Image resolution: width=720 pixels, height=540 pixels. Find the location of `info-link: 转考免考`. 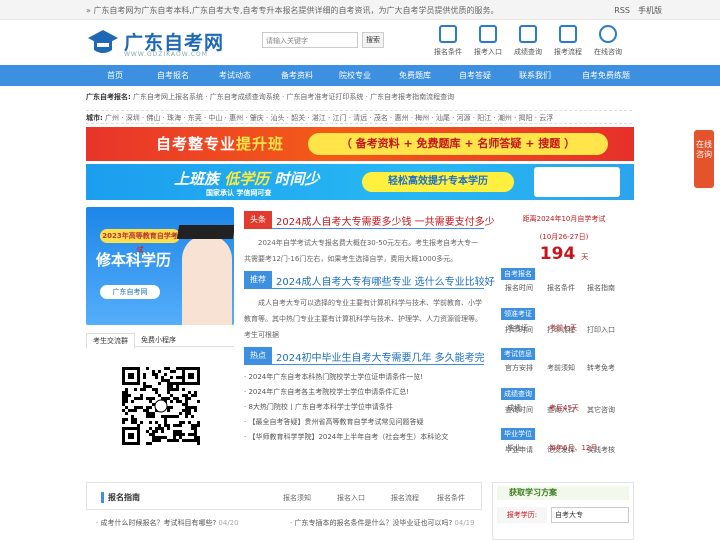

info-link: 转考免考 is located at coordinates (601, 368).